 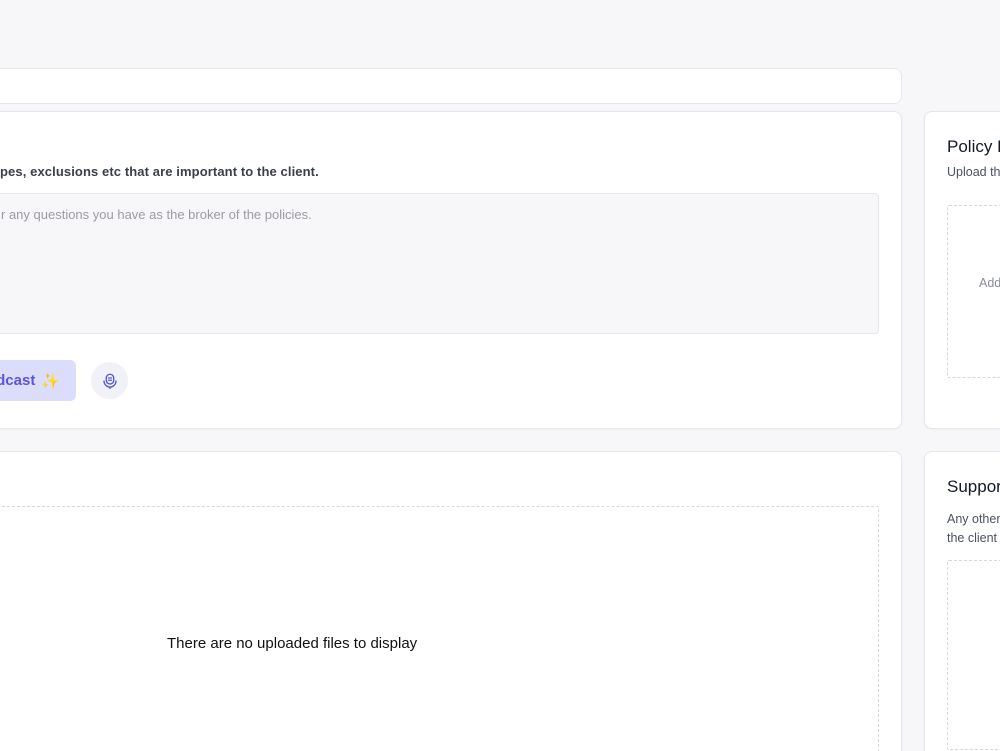 What do you see at coordinates (50, 381) in the screenshot?
I see `sparkle-icon: ✨` at bounding box center [50, 381].